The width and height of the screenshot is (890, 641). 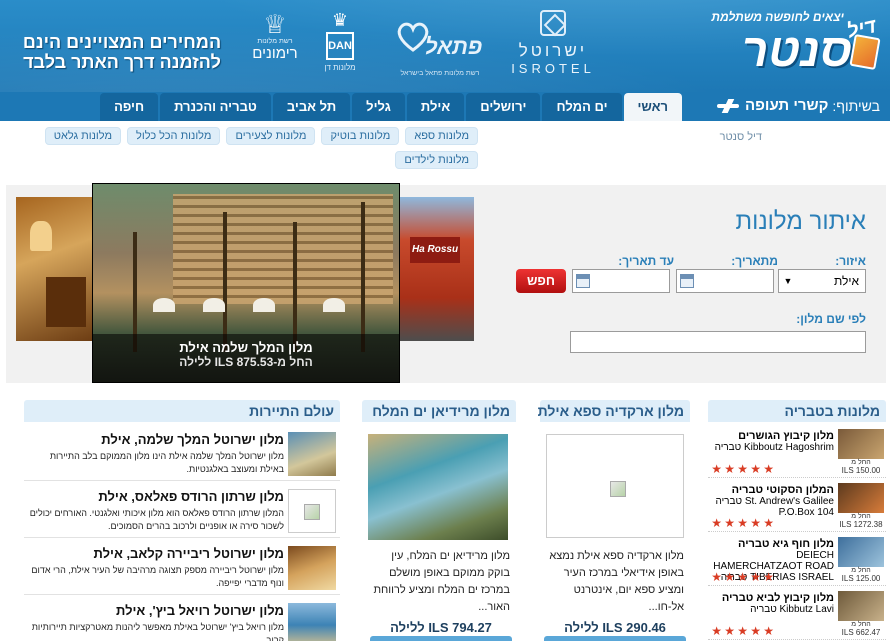 I want to click on nav-tab-tel-aviv: תל אביב, so click(x=311, y=107).